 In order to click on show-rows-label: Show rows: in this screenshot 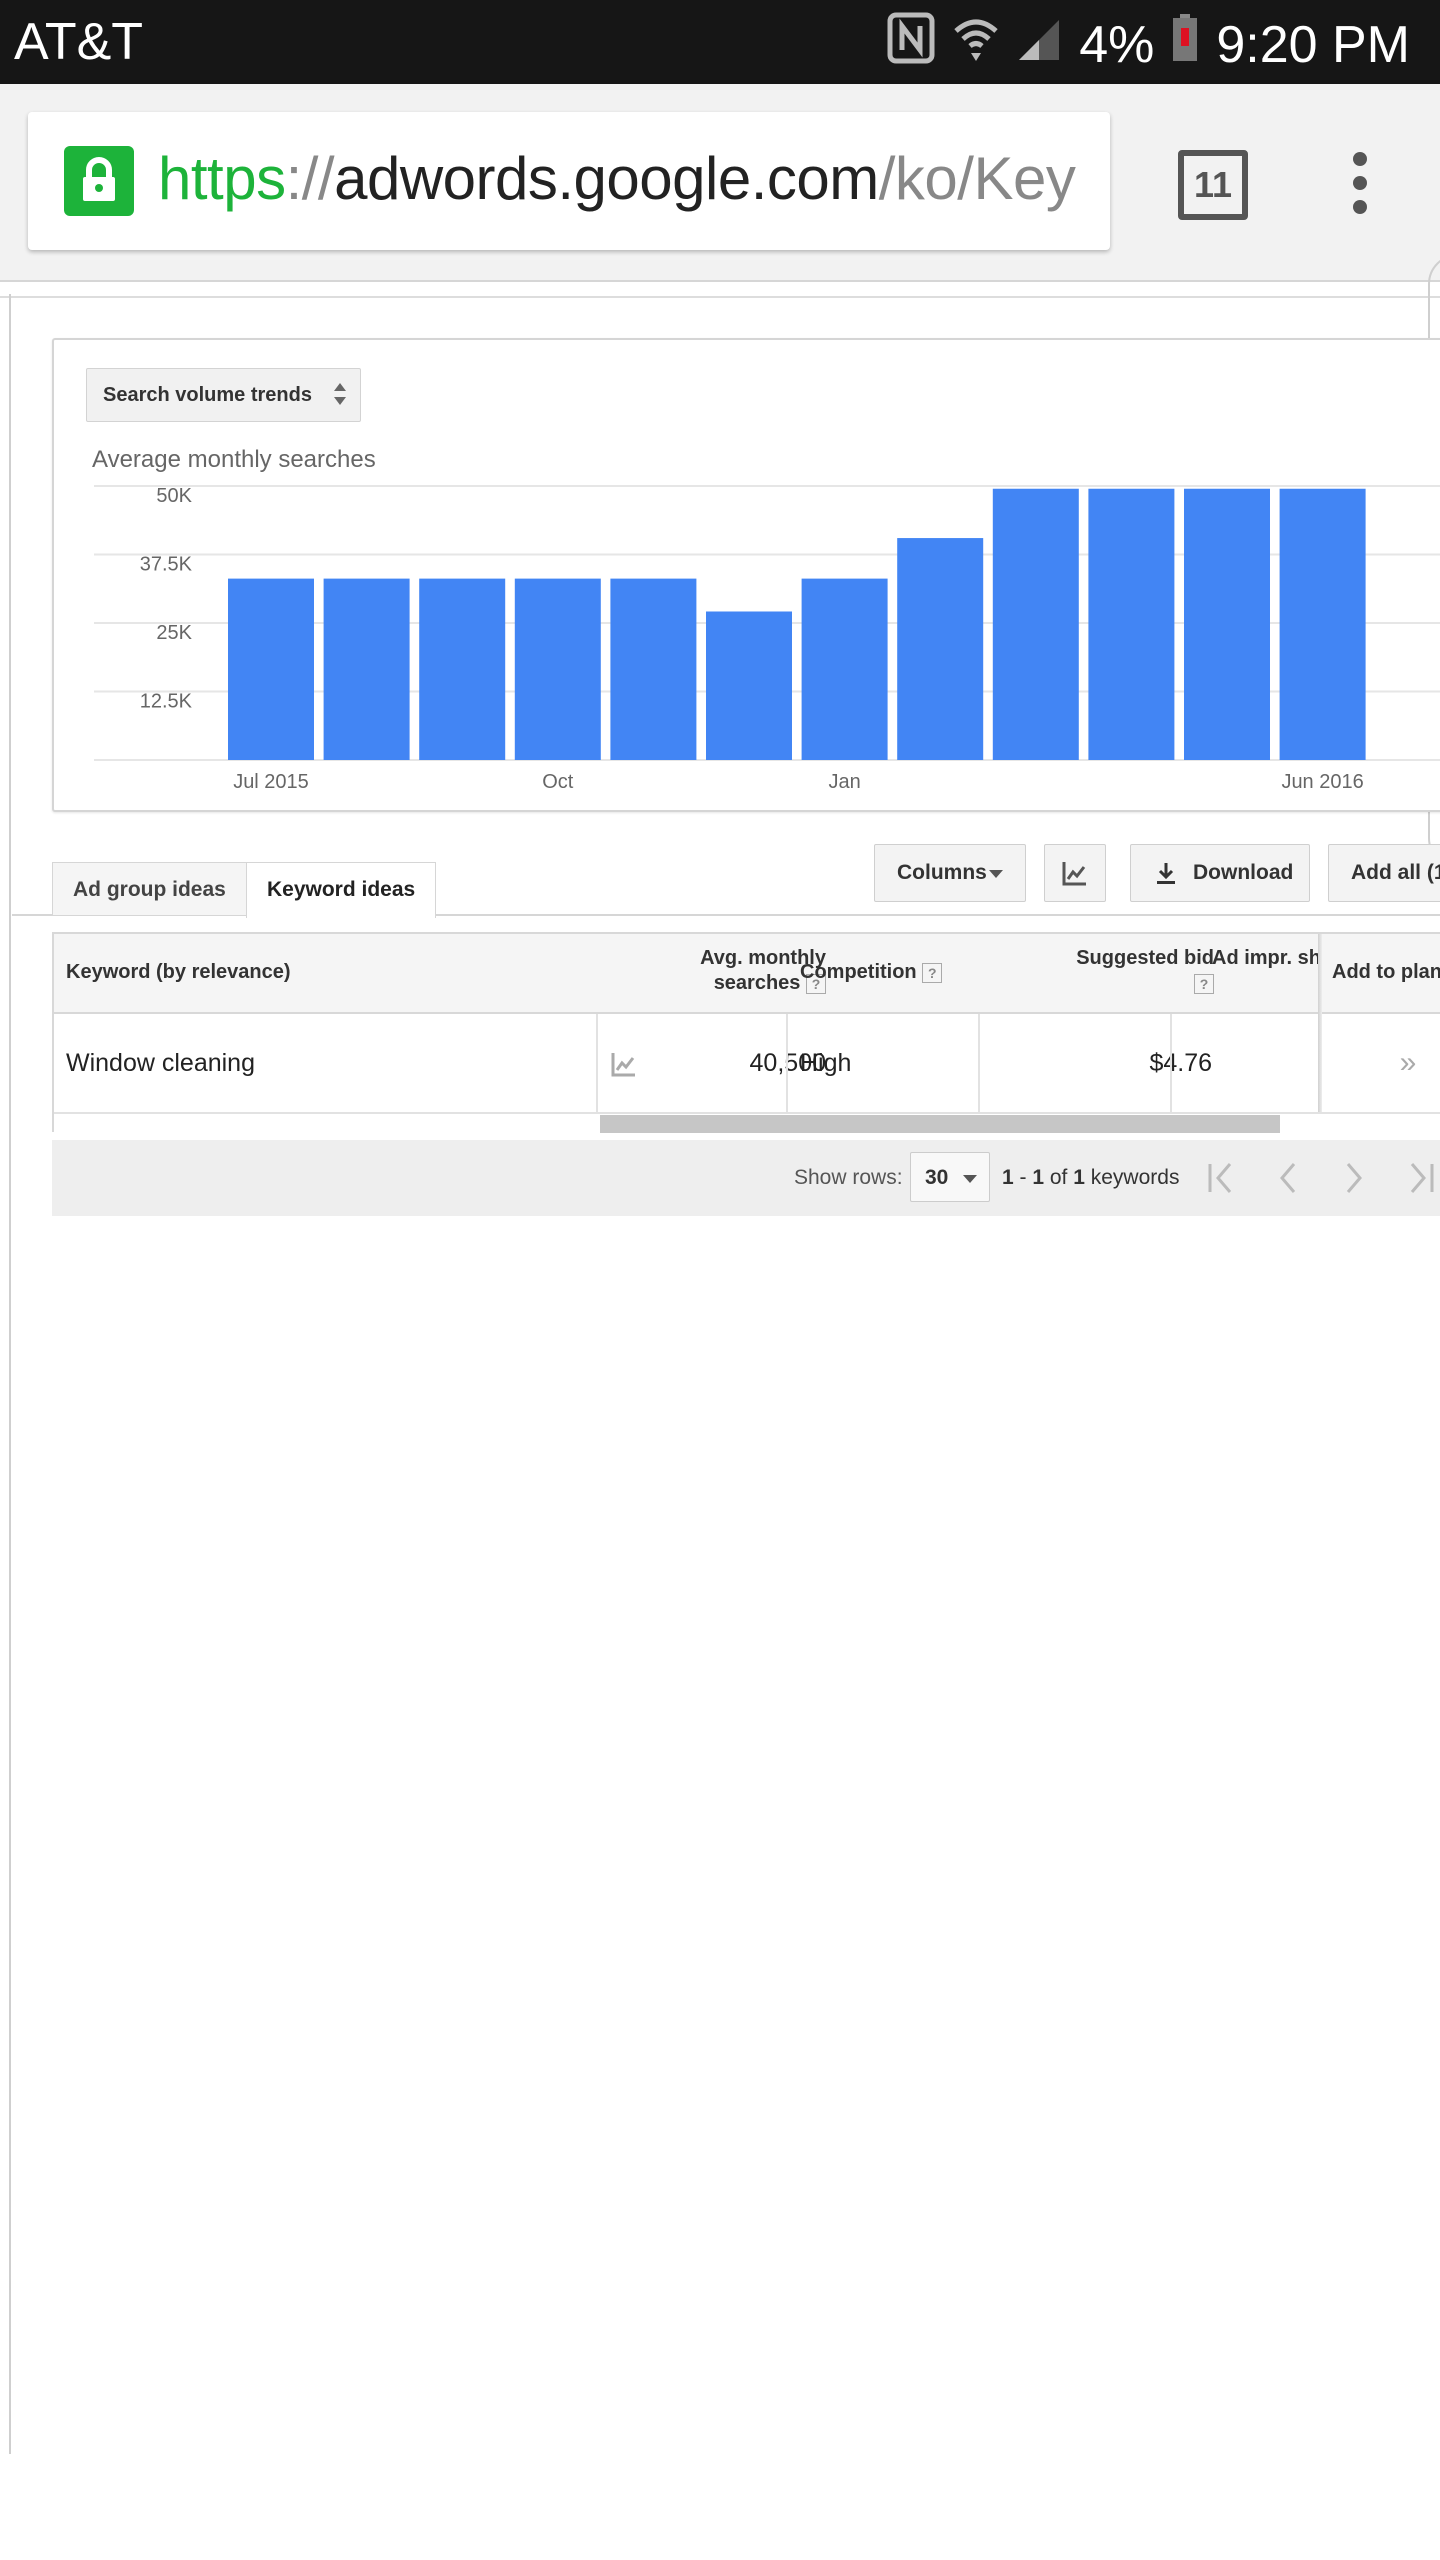, I will do `click(848, 1177)`.